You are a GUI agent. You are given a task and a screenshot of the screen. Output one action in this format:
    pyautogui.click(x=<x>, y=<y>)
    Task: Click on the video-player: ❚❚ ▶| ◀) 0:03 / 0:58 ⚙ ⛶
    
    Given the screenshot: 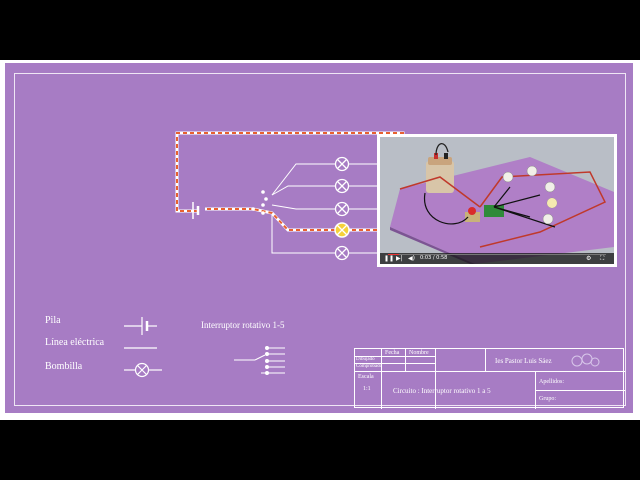 What is the action you would take?
    pyautogui.click(x=497, y=200)
    